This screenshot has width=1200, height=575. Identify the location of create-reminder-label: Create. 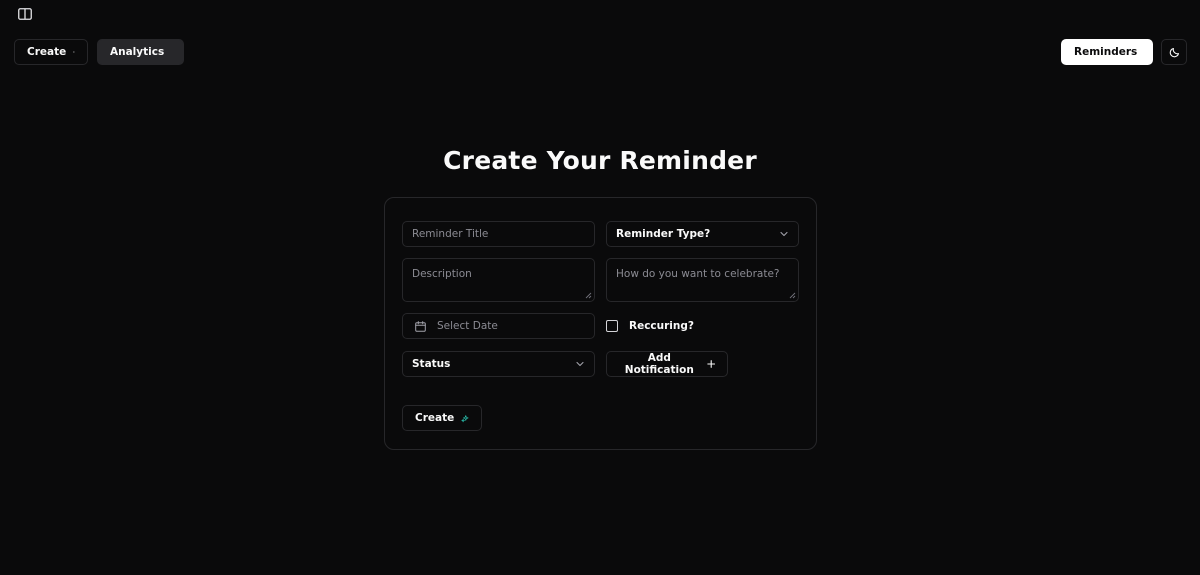
(435, 418).